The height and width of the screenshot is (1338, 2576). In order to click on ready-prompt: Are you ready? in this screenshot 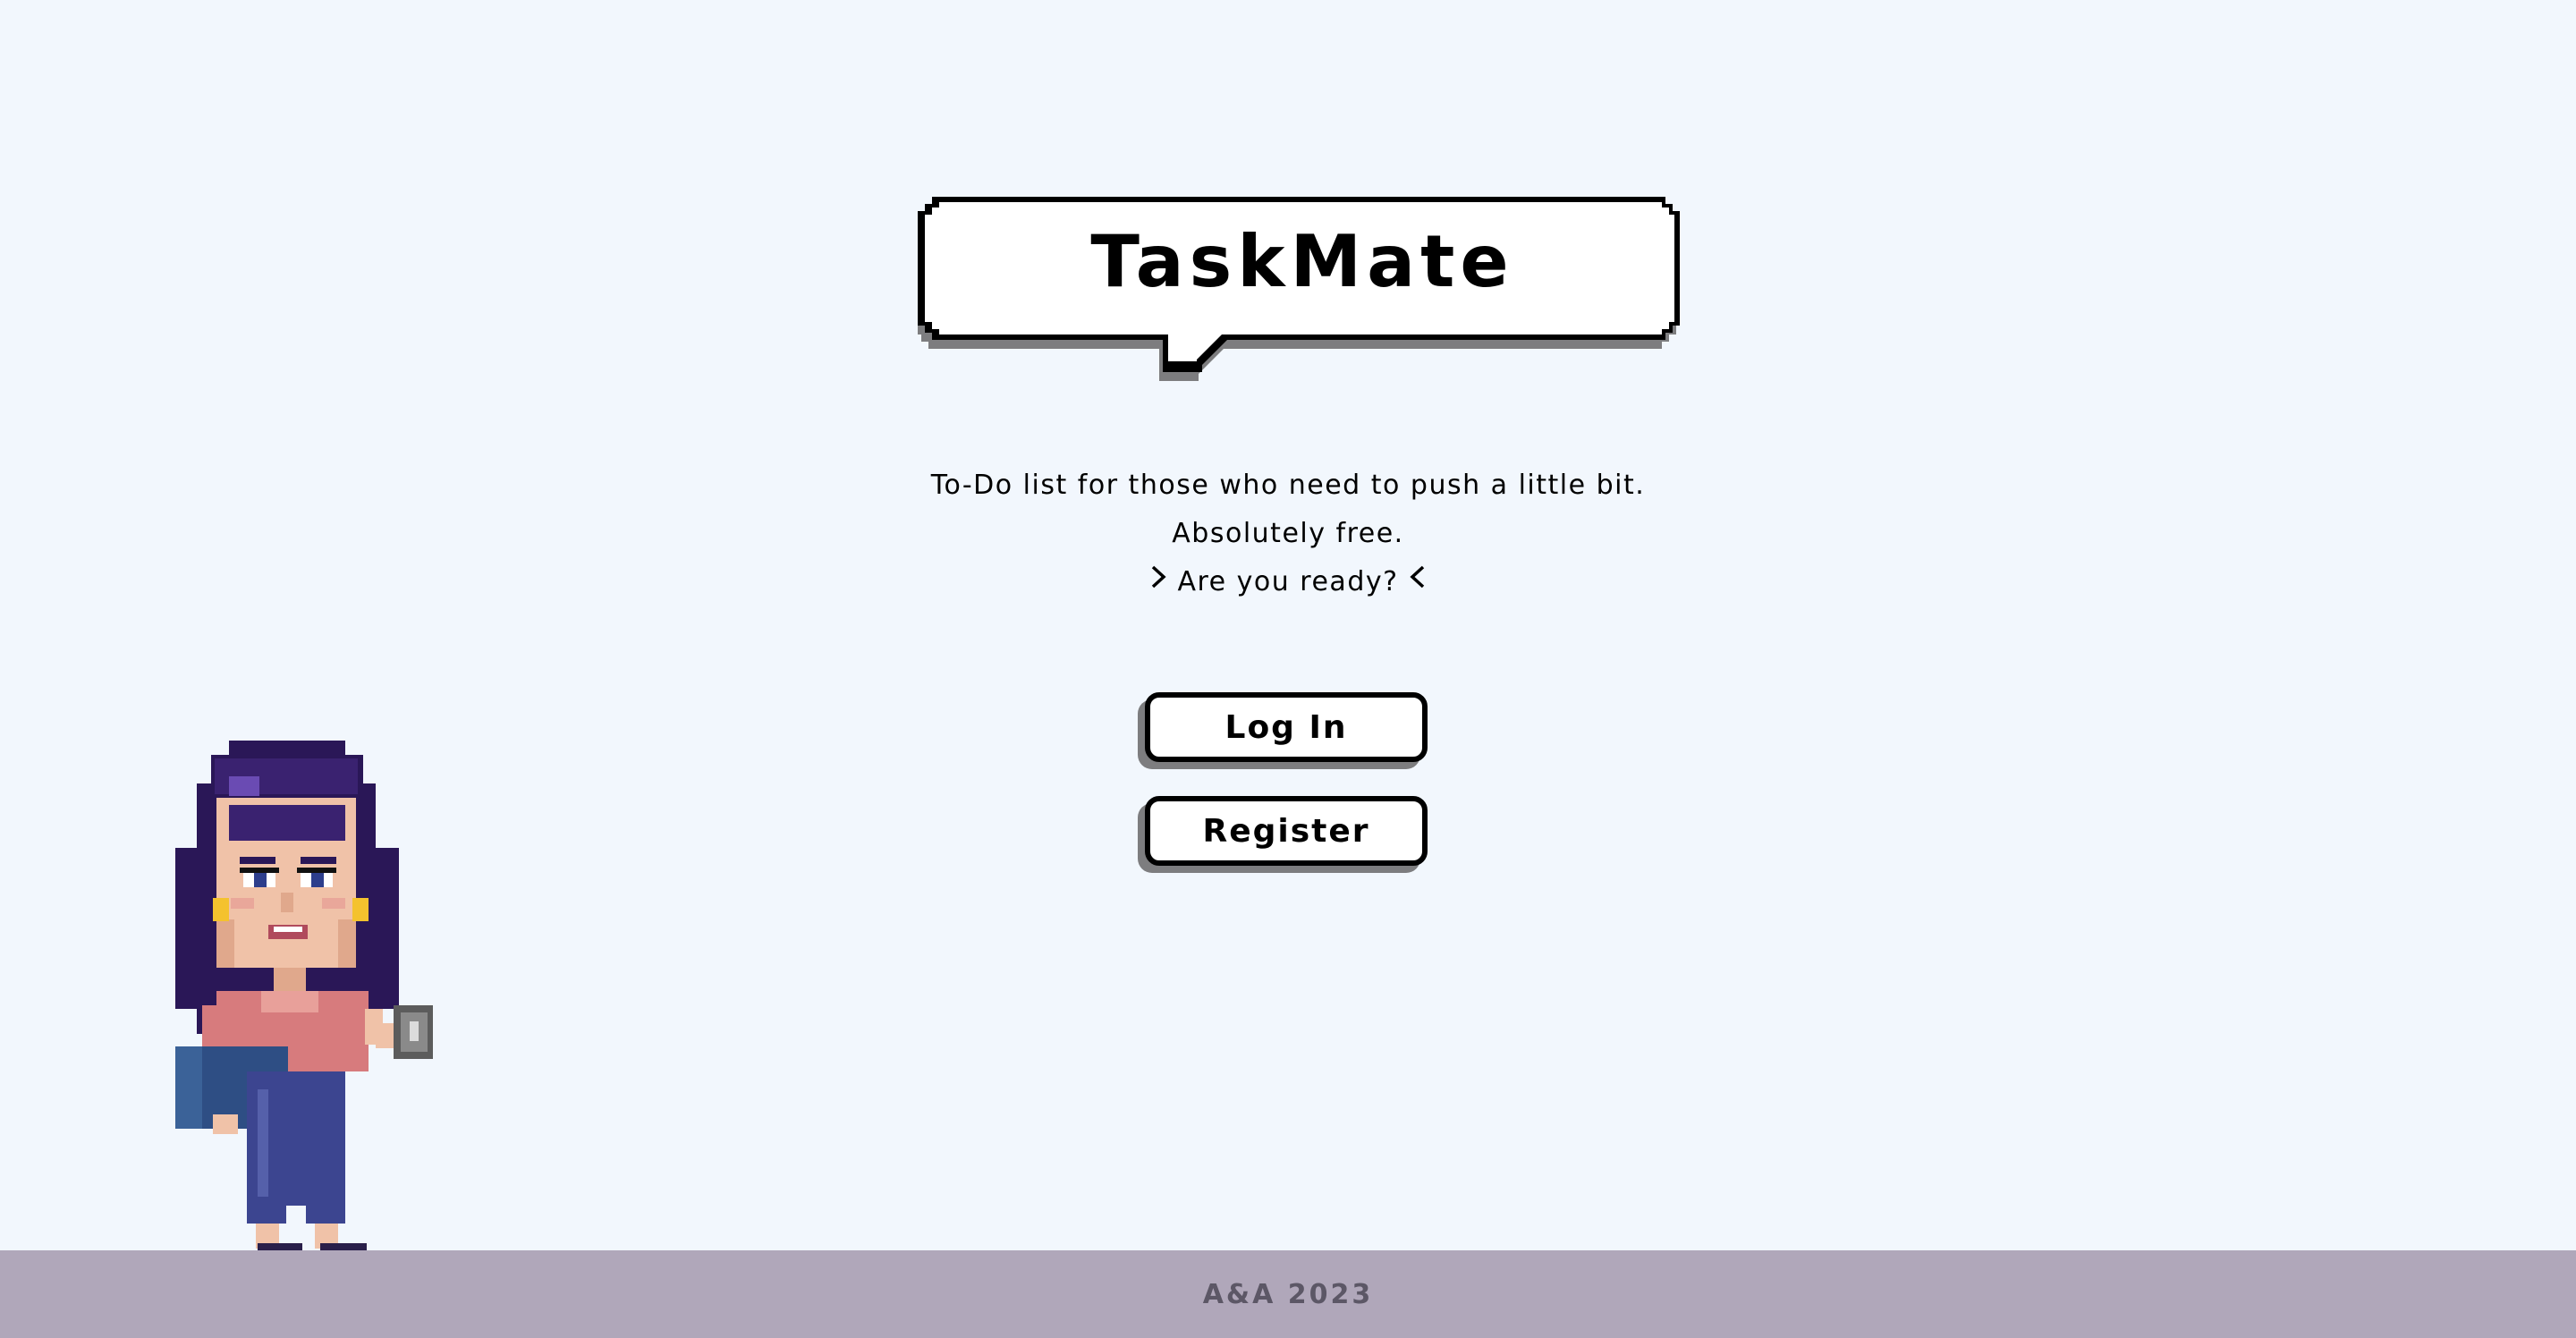, I will do `click(1288, 582)`.